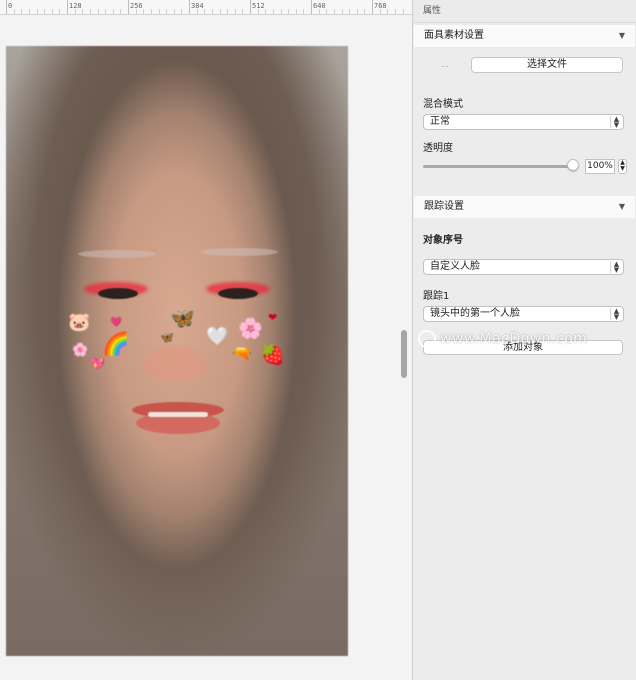  I want to click on butterfly-sticker: 🦋, so click(182, 318).